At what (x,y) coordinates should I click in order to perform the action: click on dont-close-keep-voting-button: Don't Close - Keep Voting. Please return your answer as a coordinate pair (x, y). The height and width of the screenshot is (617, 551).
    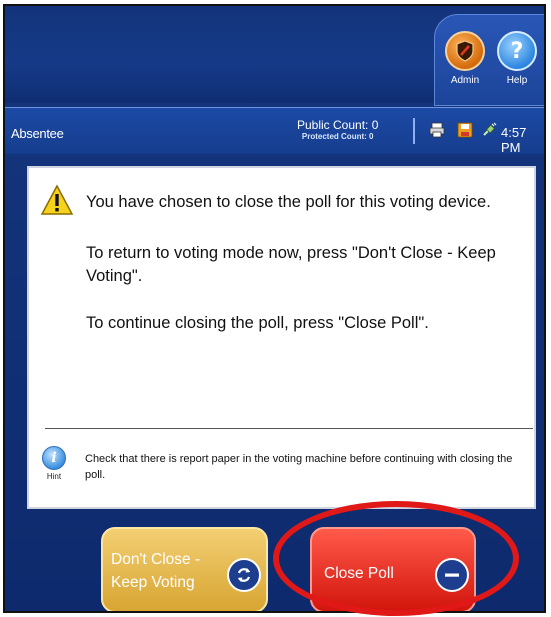
    Looking at the image, I should click on (184, 569).